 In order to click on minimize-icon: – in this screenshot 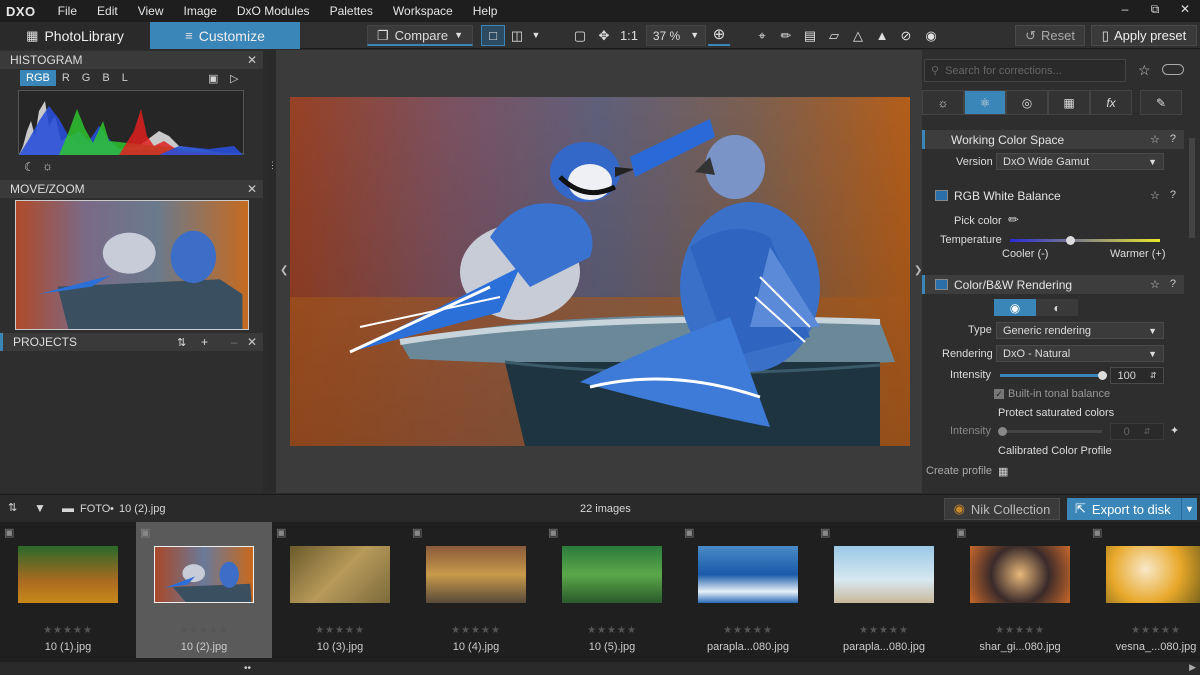, I will do `click(1125, 9)`.